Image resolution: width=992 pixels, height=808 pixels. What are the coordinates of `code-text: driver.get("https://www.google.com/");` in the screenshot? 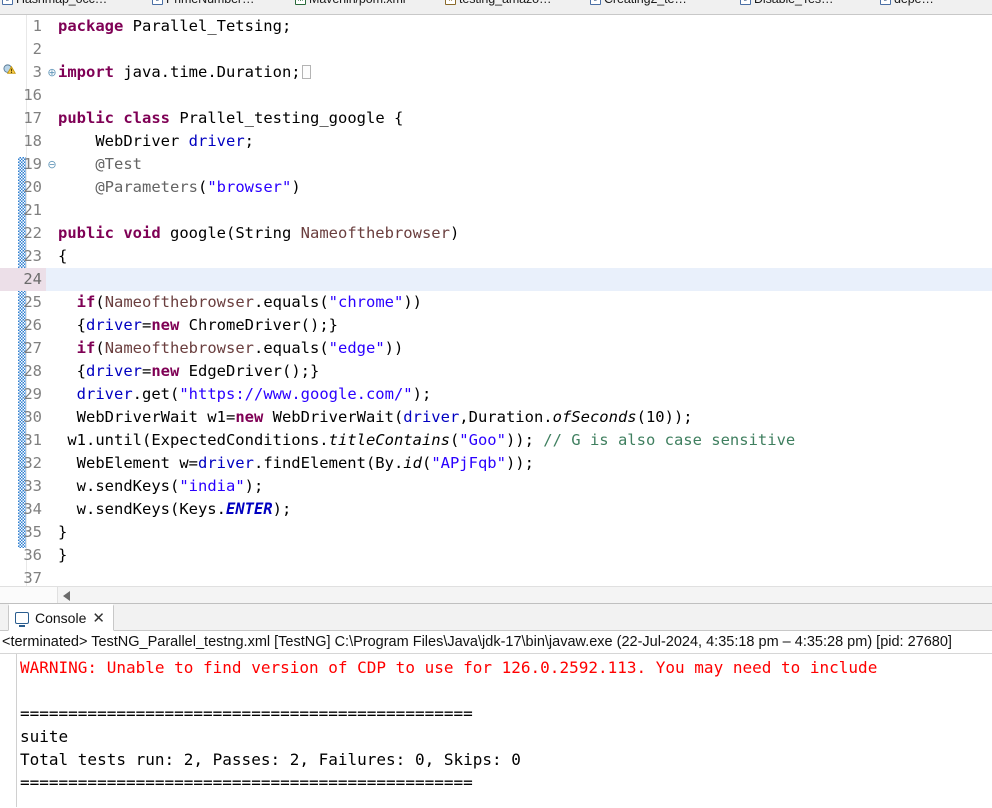 It's located at (254, 394).